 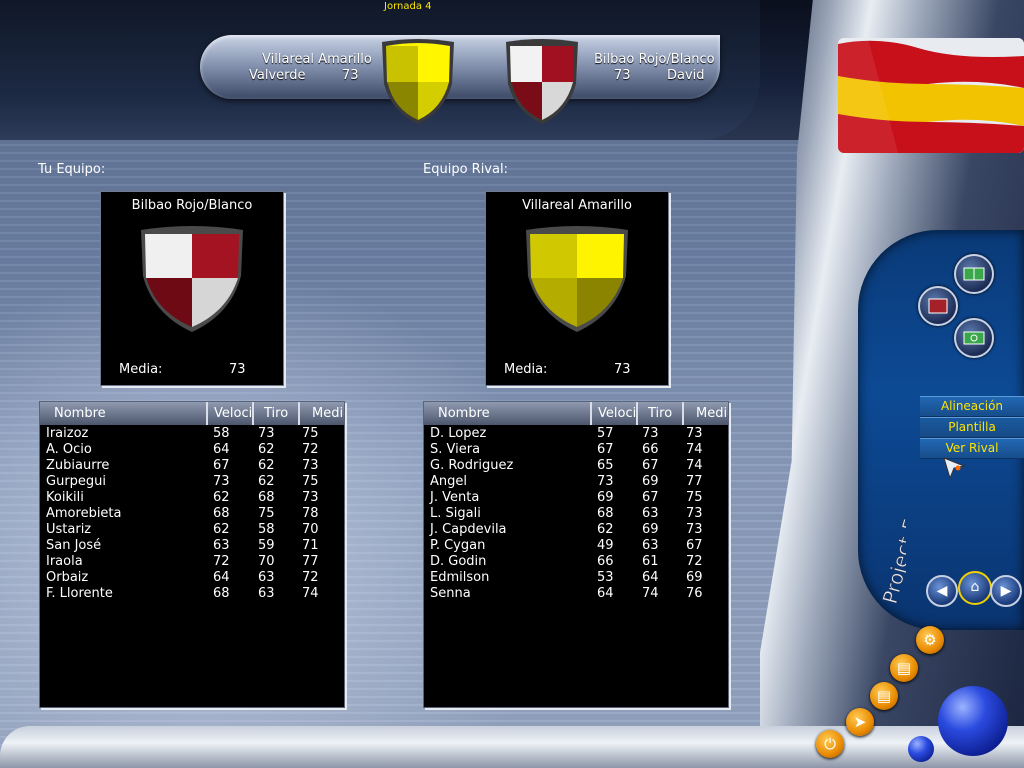 I want to click on rival-team-name: Villareal Amarillo, so click(x=577, y=205).